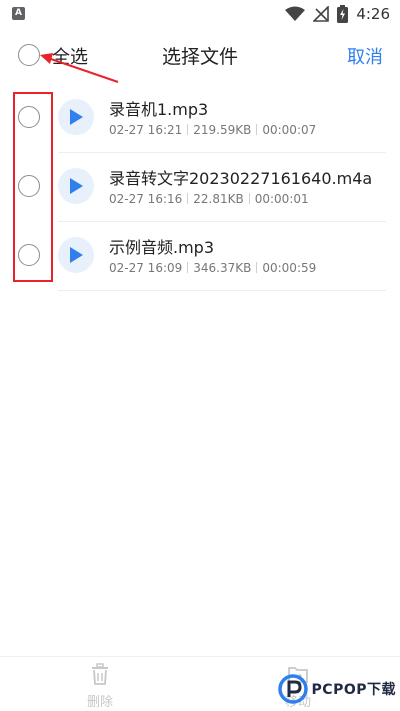 The height and width of the screenshot is (711, 400). What do you see at coordinates (218, 199) in the screenshot?
I see `file-size: 22.81KB` at bounding box center [218, 199].